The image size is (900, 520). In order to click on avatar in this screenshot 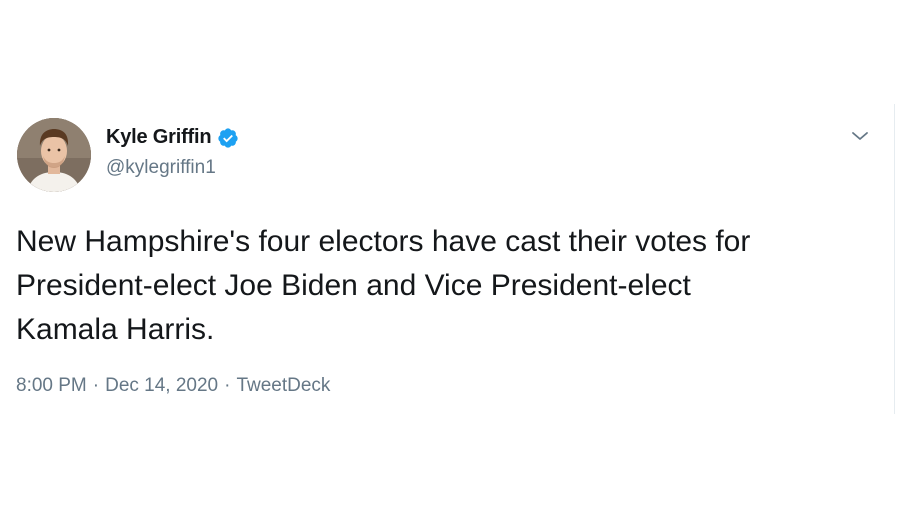, I will do `click(54, 155)`.